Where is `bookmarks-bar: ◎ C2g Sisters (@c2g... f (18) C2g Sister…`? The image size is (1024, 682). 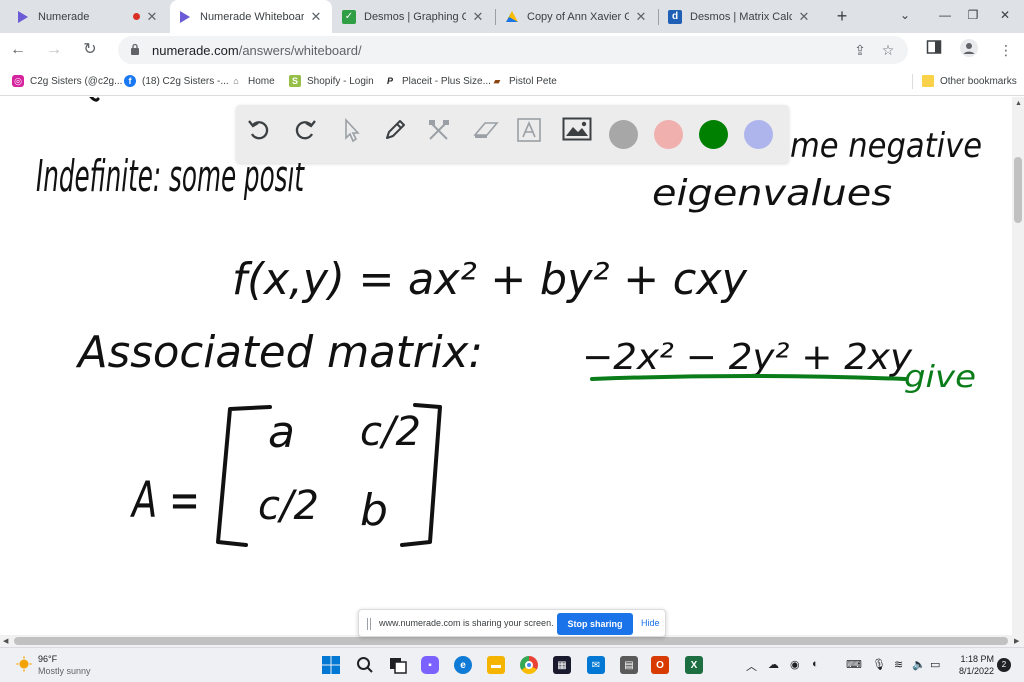 bookmarks-bar: ◎ C2g Sisters (@c2g... f (18) C2g Sister… is located at coordinates (512, 81).